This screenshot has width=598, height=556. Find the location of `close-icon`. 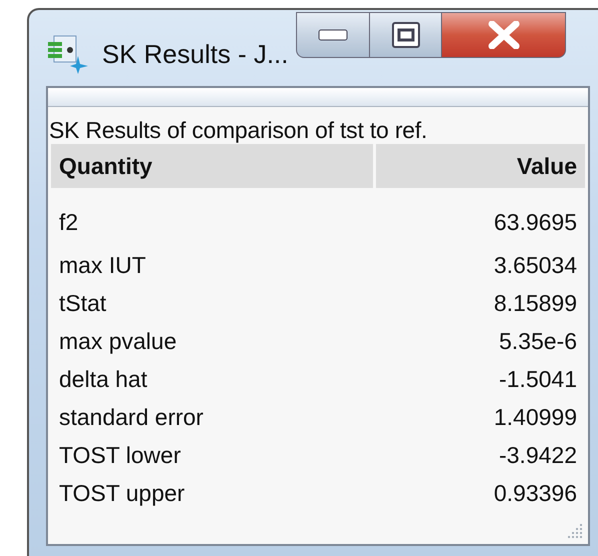

close-icon is located at coordinates (503, 35).